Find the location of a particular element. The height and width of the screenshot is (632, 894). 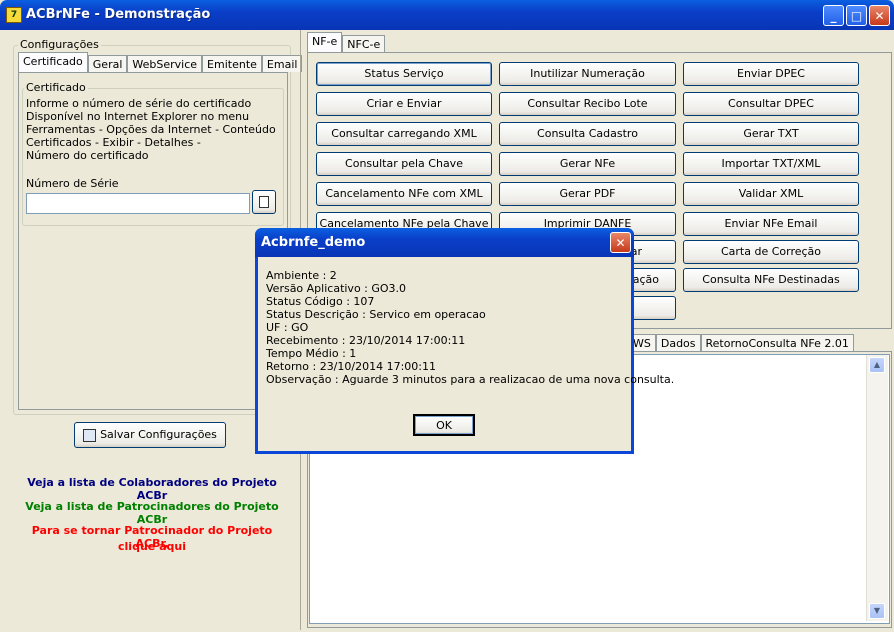

consultar-chave-button: Consultar pela Chave is located at coordinates (404, 164).